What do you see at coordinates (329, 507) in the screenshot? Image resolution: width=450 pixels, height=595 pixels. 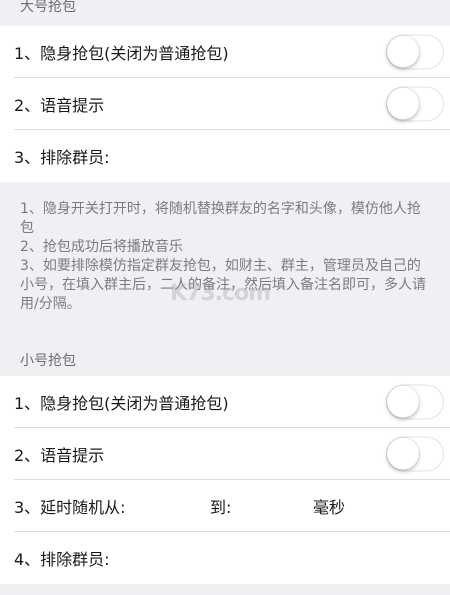 I see `delay-unit-label: 毫秒` at bounding box center [329, 507].